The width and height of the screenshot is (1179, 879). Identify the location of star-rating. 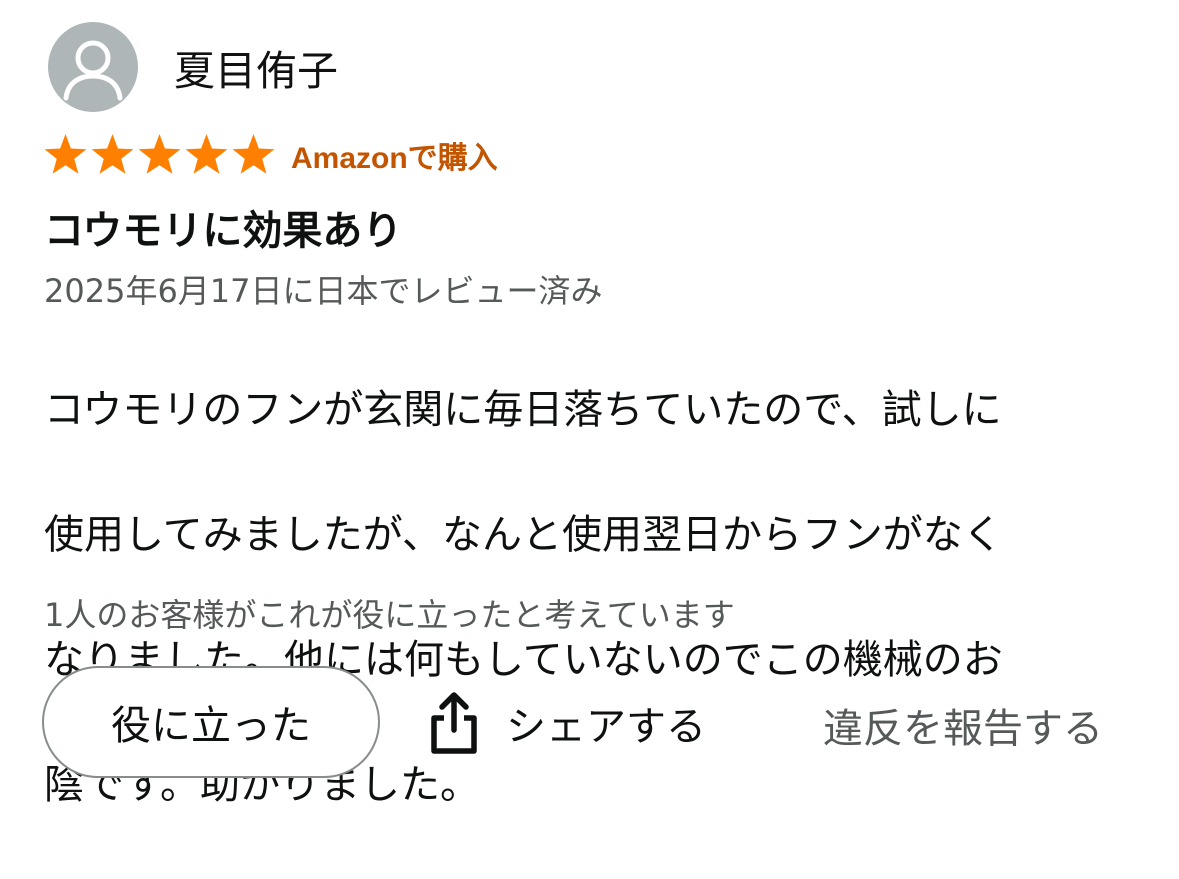
(159, 155).